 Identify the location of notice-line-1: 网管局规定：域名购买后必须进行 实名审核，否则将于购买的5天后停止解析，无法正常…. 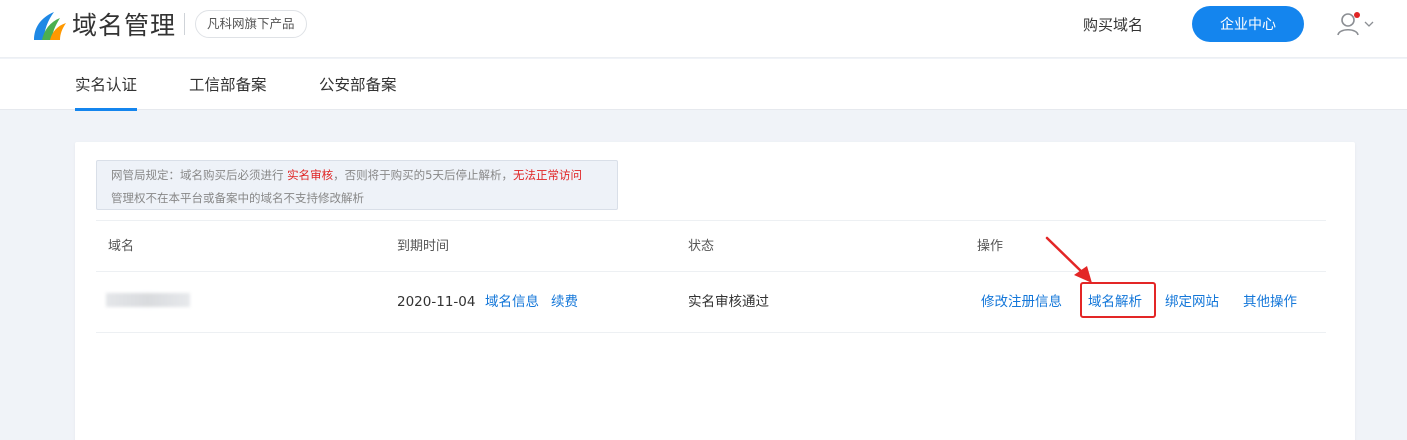
(346, 175).